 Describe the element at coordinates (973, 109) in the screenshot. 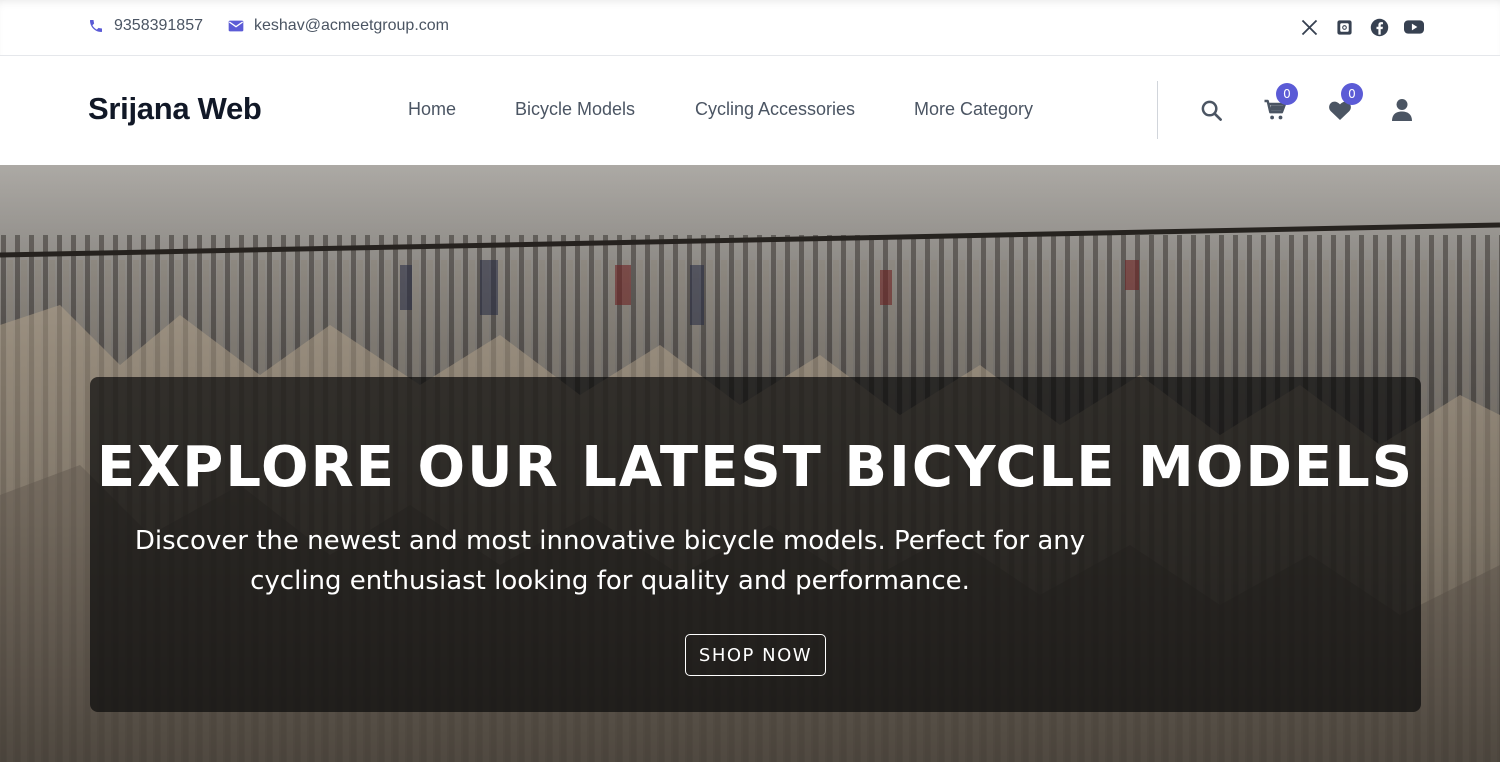

I see `nav-more-category: More Category` at that location.